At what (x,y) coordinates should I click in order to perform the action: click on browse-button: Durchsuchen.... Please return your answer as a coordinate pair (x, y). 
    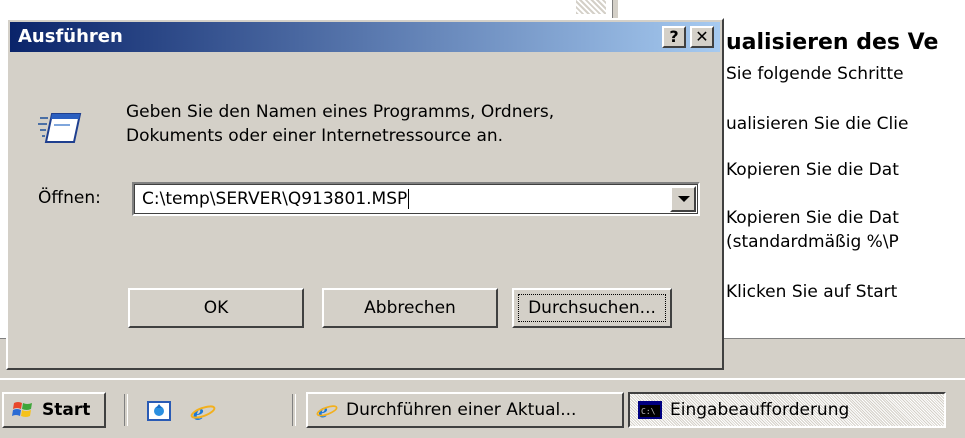
    Looking at the image, I should click on (592, 308).